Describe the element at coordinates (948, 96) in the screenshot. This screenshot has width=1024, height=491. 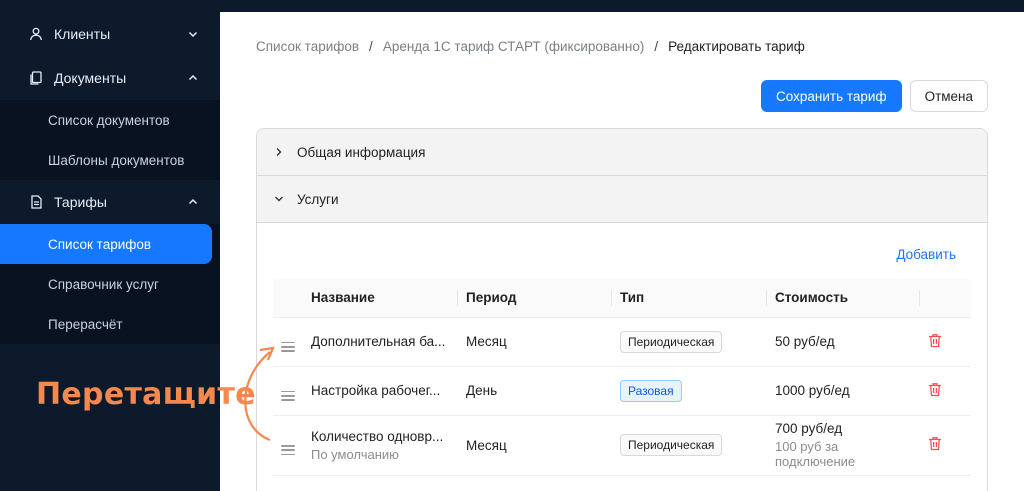
I see `cancel-button: Отмена` at that location.